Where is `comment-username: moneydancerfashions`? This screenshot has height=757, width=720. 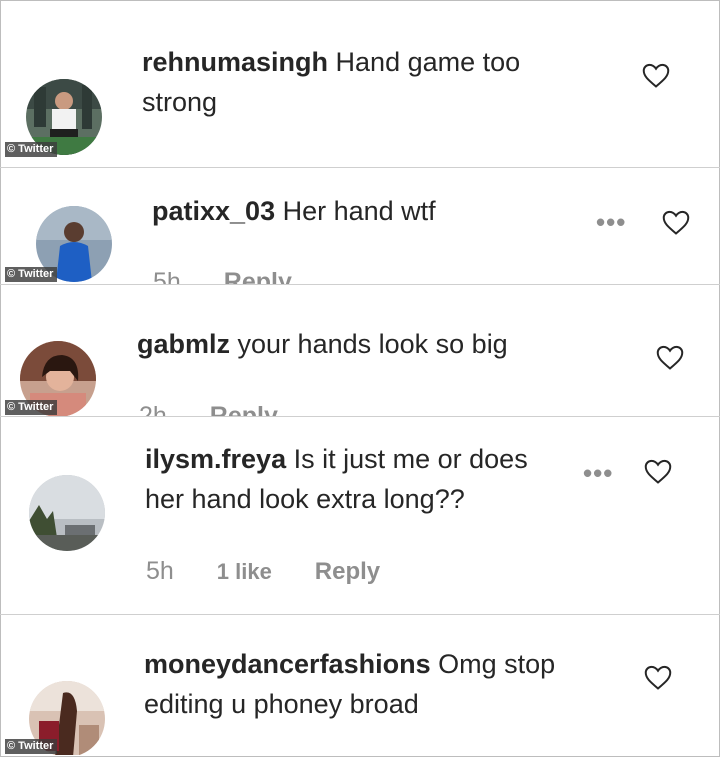 comment-username: moneydancerfashions is located at coordinates (287, 664).